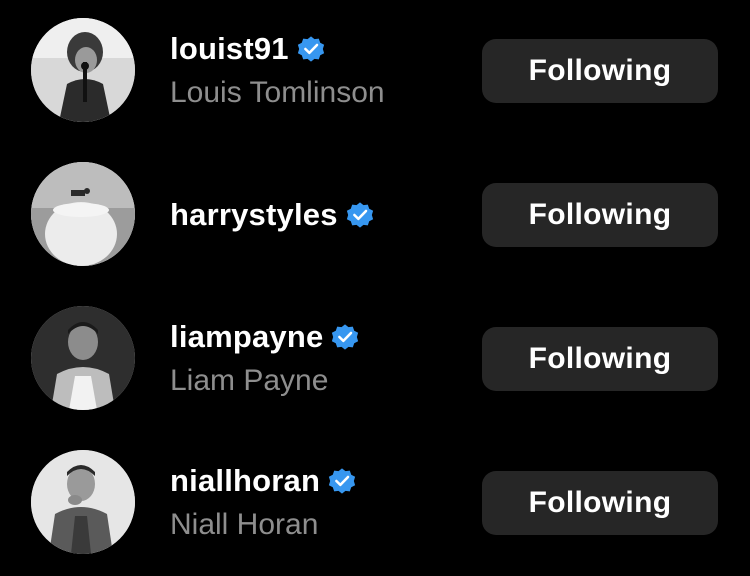  I want to click on username: harrystyles, so click(254, 215).